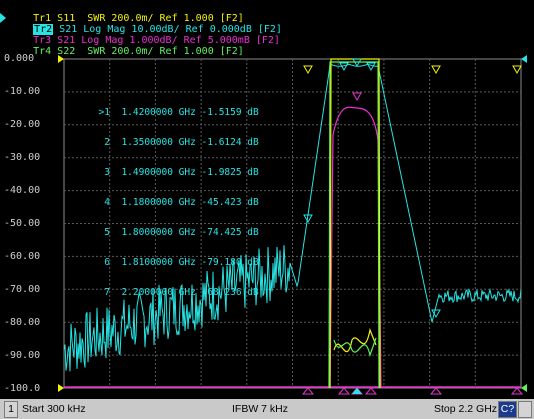 This screenshot has height=419, width=534. What do you see at coordinates (525, 409) in the screenshot?
I see `status-end-box` at bounding box center [525, 409].